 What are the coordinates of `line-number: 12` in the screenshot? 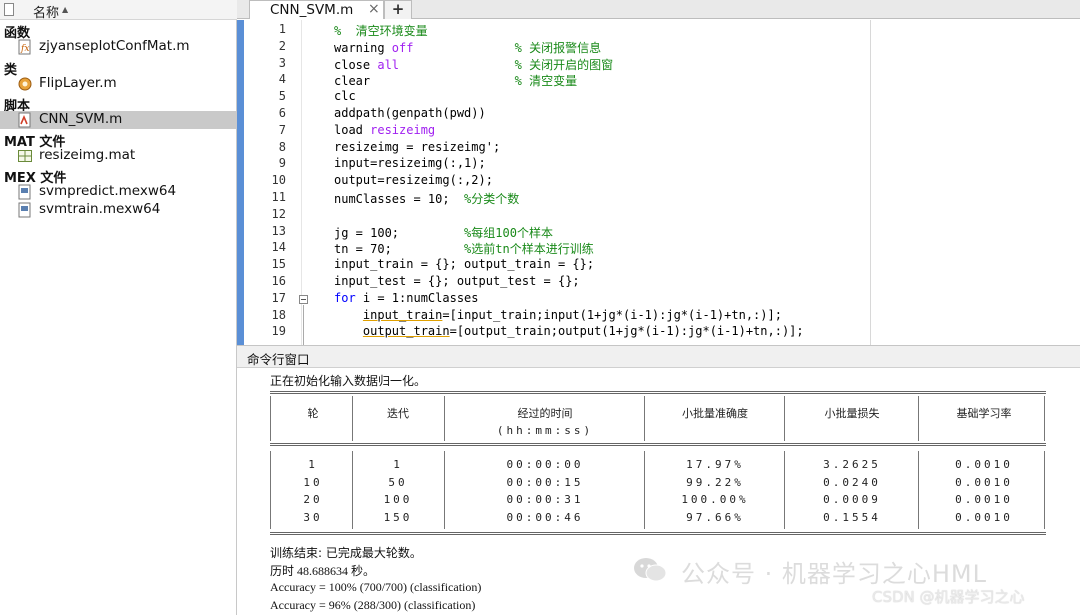 It's located at (278, 213).